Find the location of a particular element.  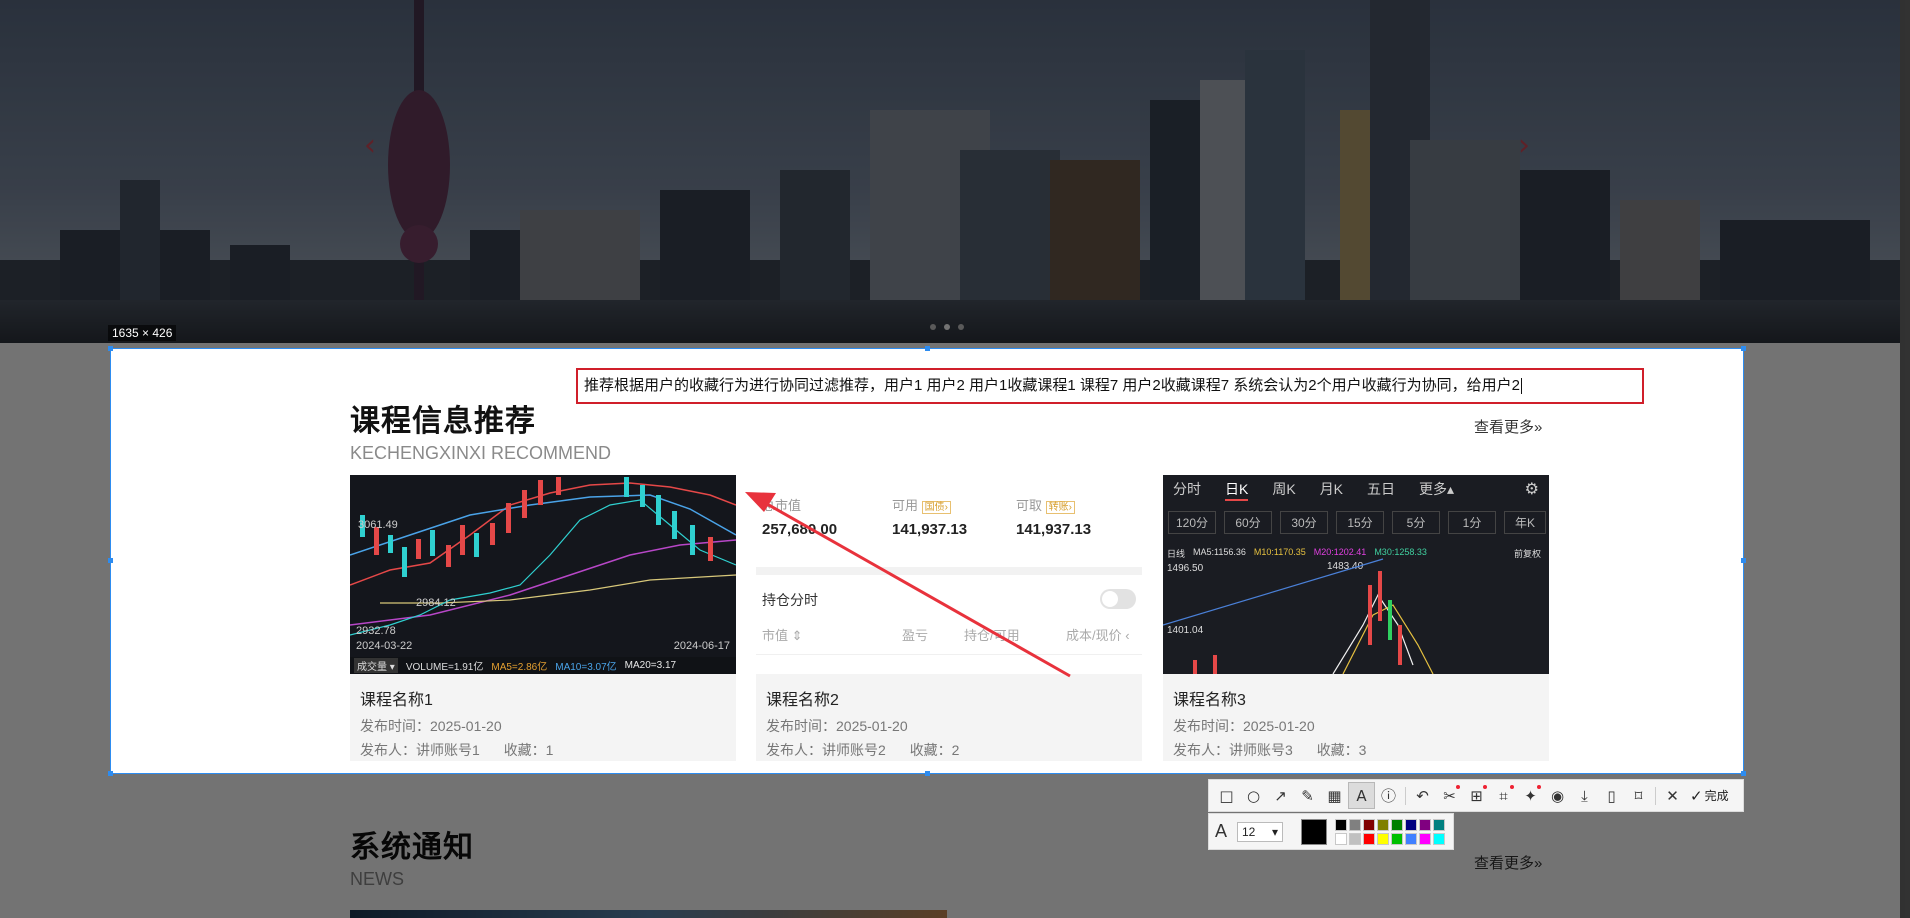

text-tool-icon: A is located at coordinates (1361, 795).